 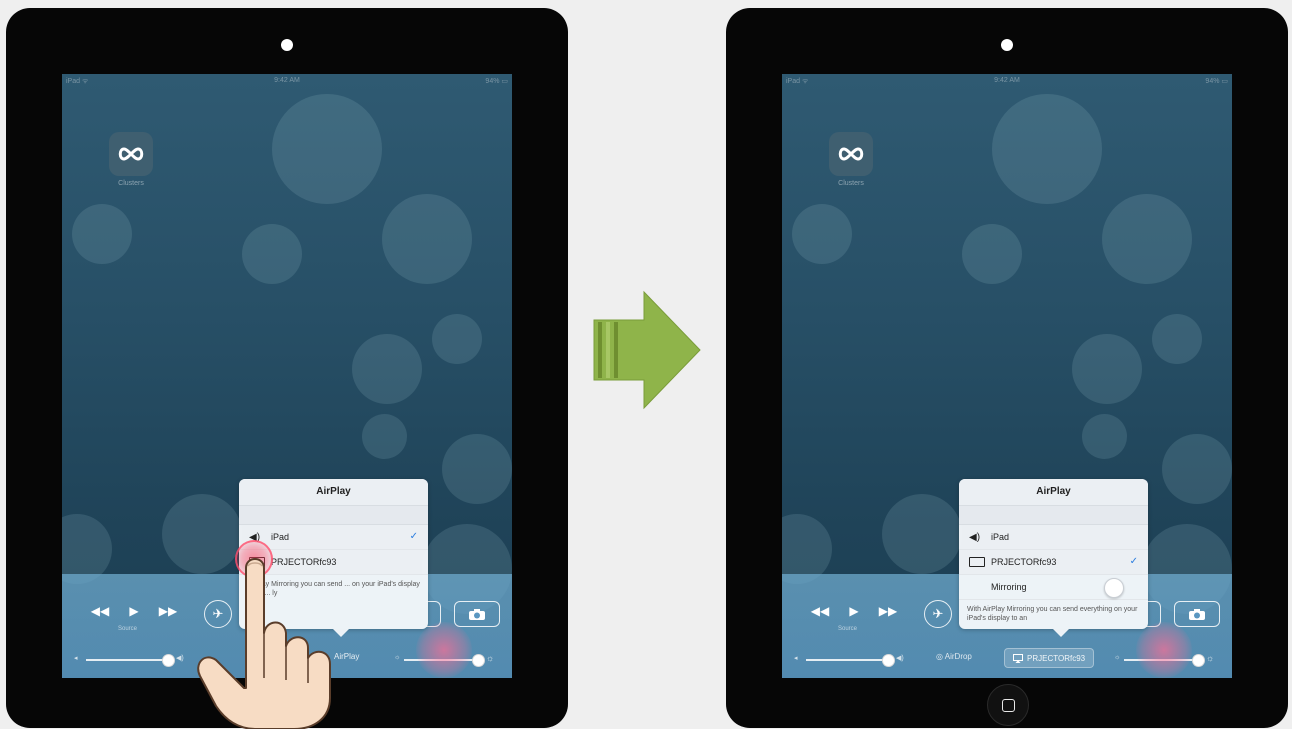 I want to click on home-square-icon, so click(x=1008, y=705).